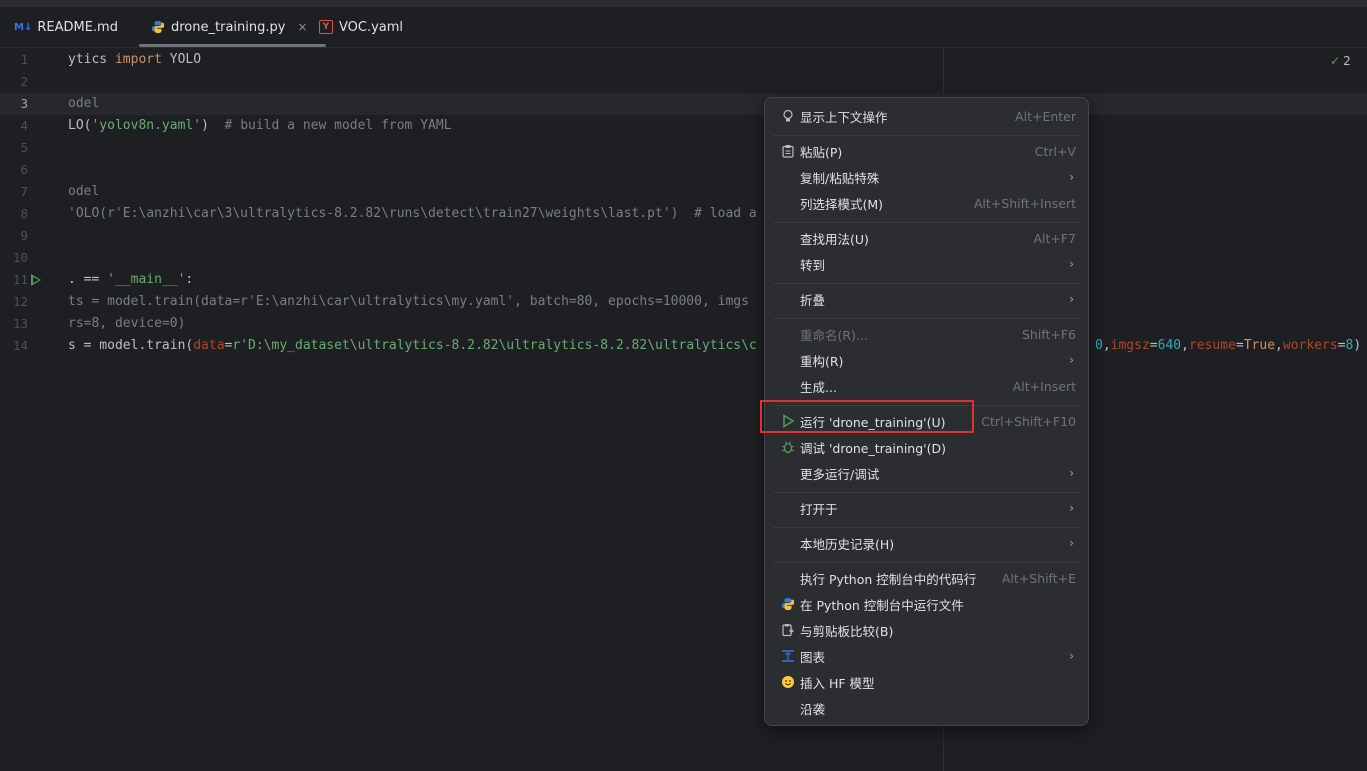 The image size is (1367, 771). Describe the element at coordinates (371, 27) in the screenshot. I see `tab-label: VOC.yaml` at that location.